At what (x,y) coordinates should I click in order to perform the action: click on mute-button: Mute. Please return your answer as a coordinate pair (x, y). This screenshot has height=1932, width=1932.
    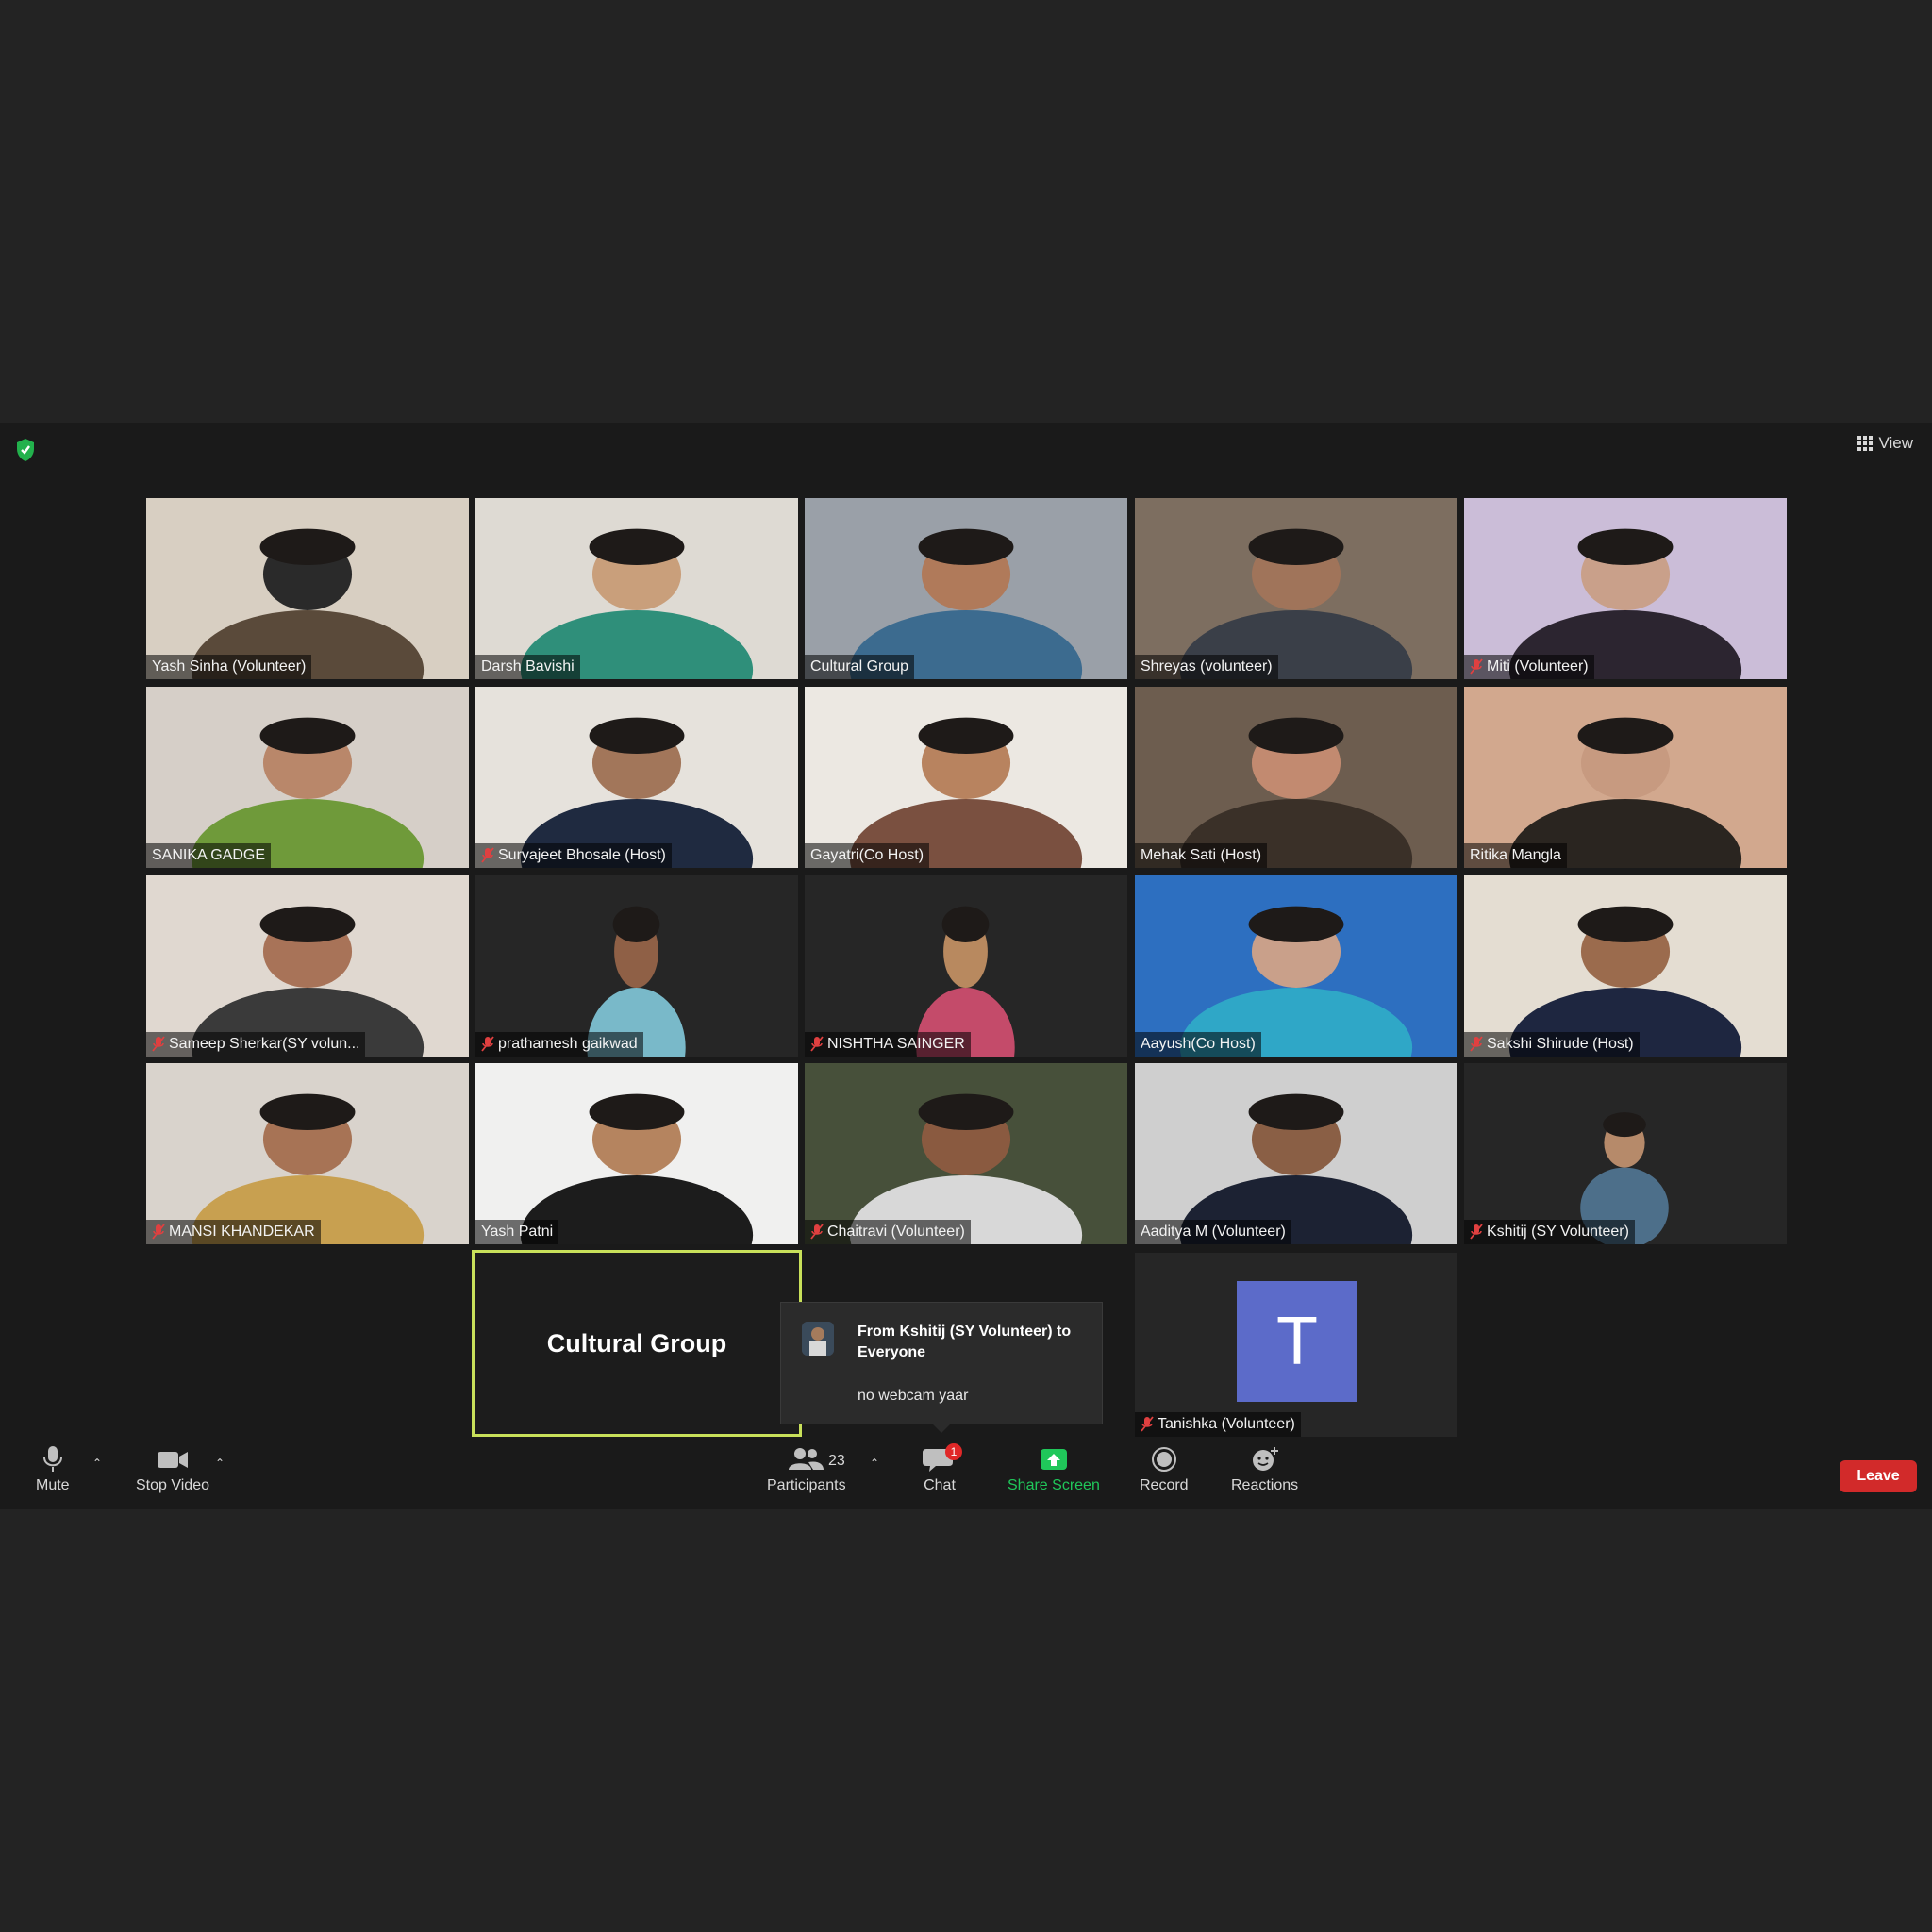
    Looking at the image, I should click on (53, 1469).